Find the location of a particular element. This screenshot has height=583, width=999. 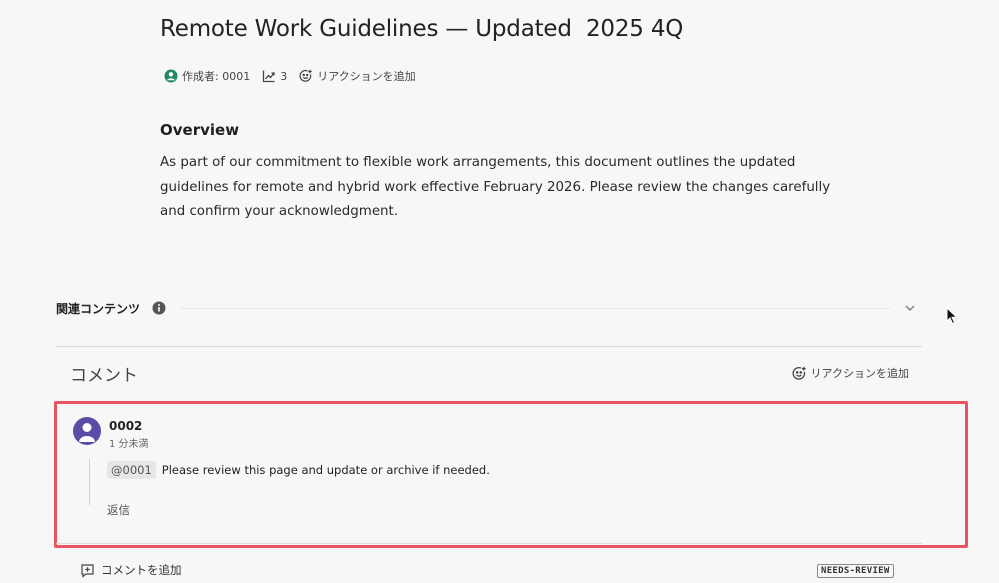

user-avatar-icon is located at coordinates (87, 432).